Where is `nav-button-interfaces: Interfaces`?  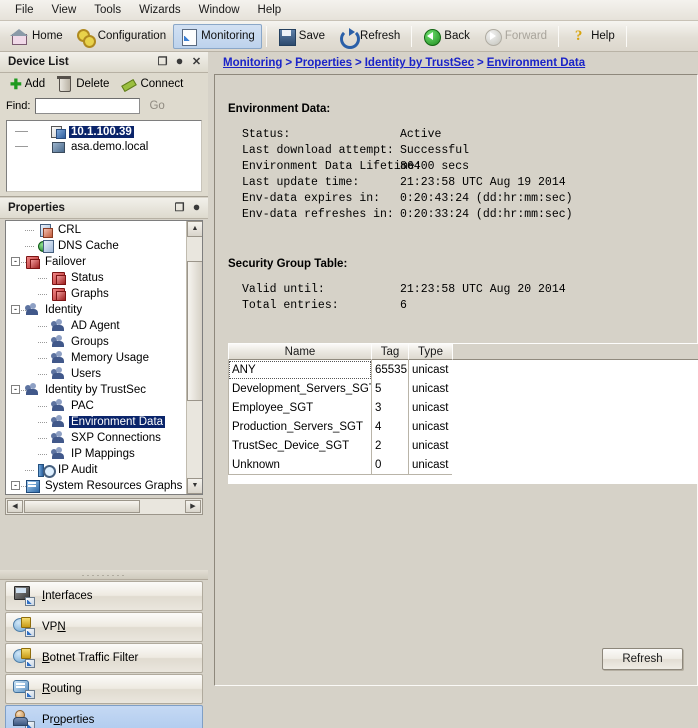
nav-button-interfaces: Interfaces is located at coordinates (104, 596).